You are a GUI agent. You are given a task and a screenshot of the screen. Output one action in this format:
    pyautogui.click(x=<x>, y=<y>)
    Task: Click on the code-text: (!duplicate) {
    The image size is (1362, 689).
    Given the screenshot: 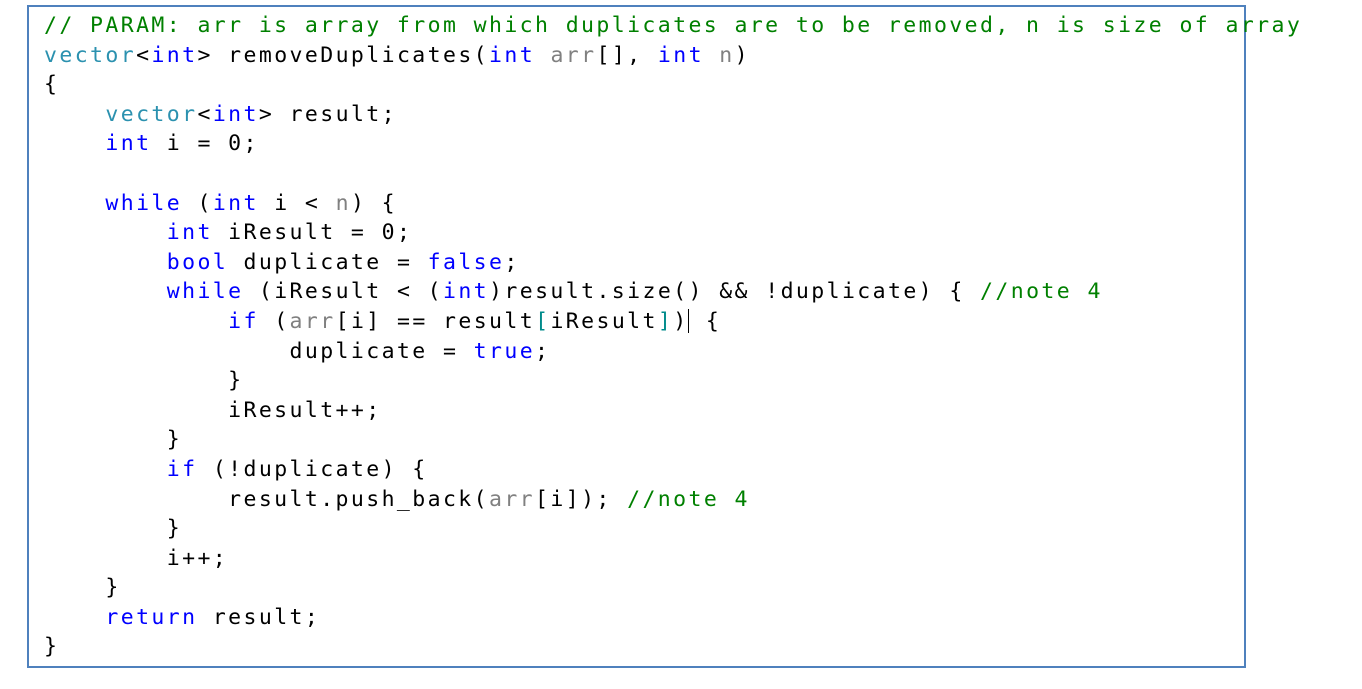 What is the action you would take?
    pyautogui.click(x=312, y=469)
    